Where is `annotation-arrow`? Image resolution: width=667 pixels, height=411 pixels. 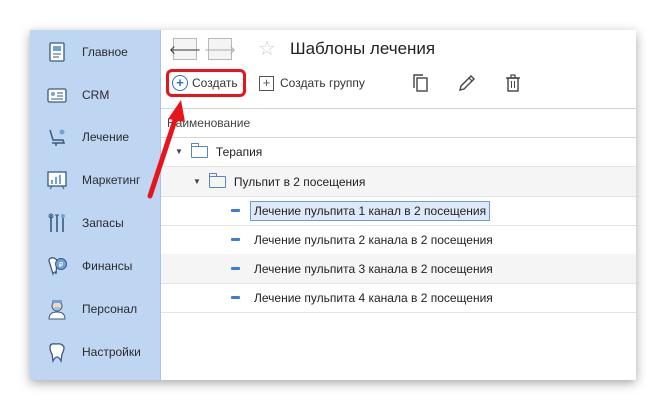
annotation-arrow is located at coordinates (166, 149).